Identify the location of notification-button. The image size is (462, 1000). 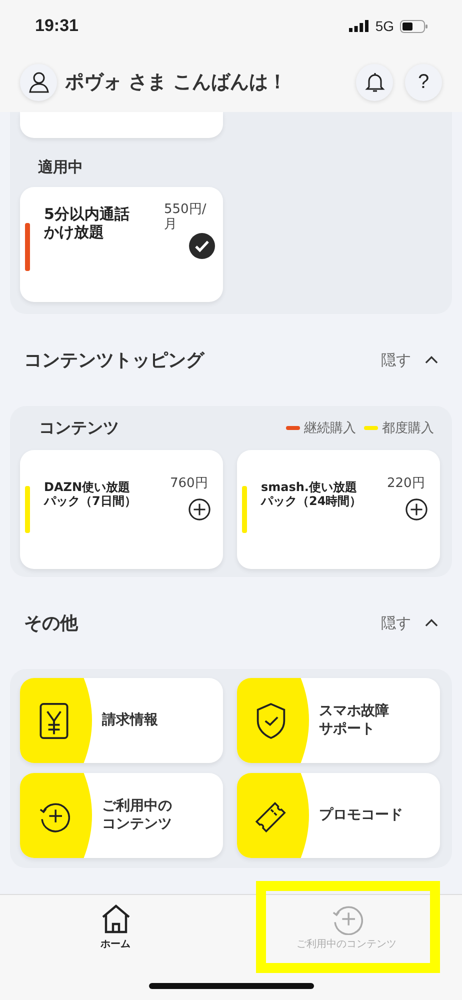
(374, 82).